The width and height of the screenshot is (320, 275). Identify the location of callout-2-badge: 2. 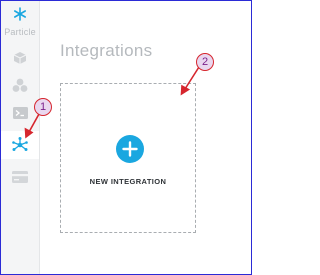
(205, 62).